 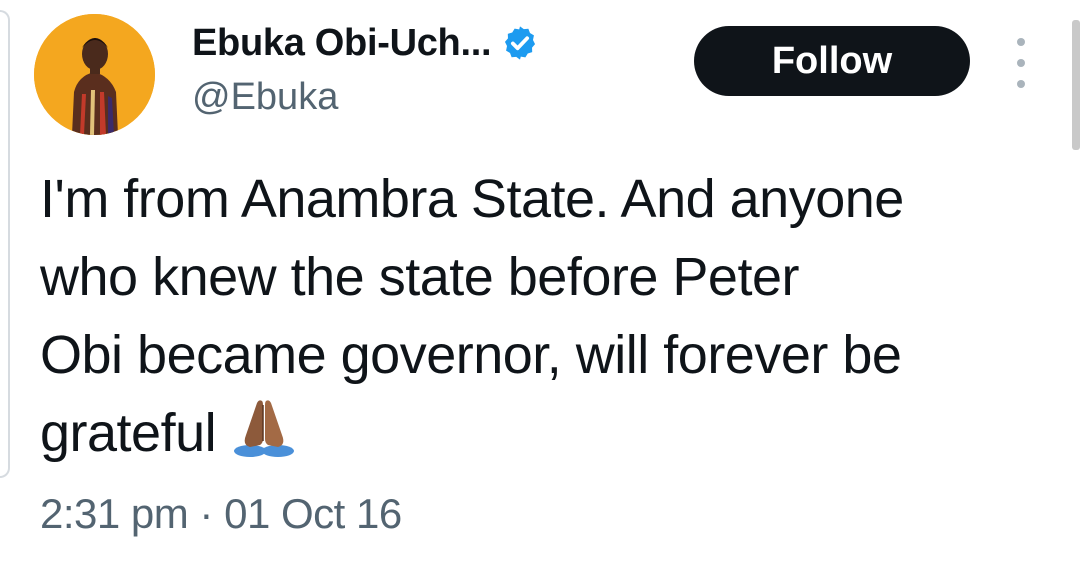 What do you see at coordinates (128, 433) in the screenshot?
I see `tweet-text-word: grateful` at bounding box center [128, 433].